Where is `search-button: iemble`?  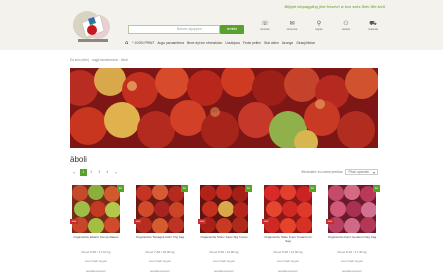
search-button: iemble is located at coordinates (232, 29).